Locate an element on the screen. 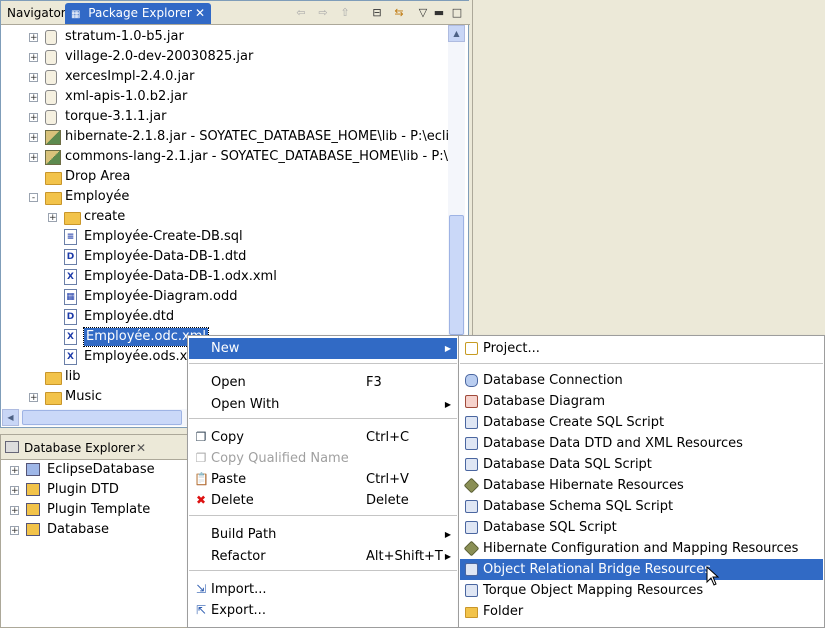 The height and width of the screenshot is (628, 825). menu-item-label: Copy is located at coordinates (227, 437).